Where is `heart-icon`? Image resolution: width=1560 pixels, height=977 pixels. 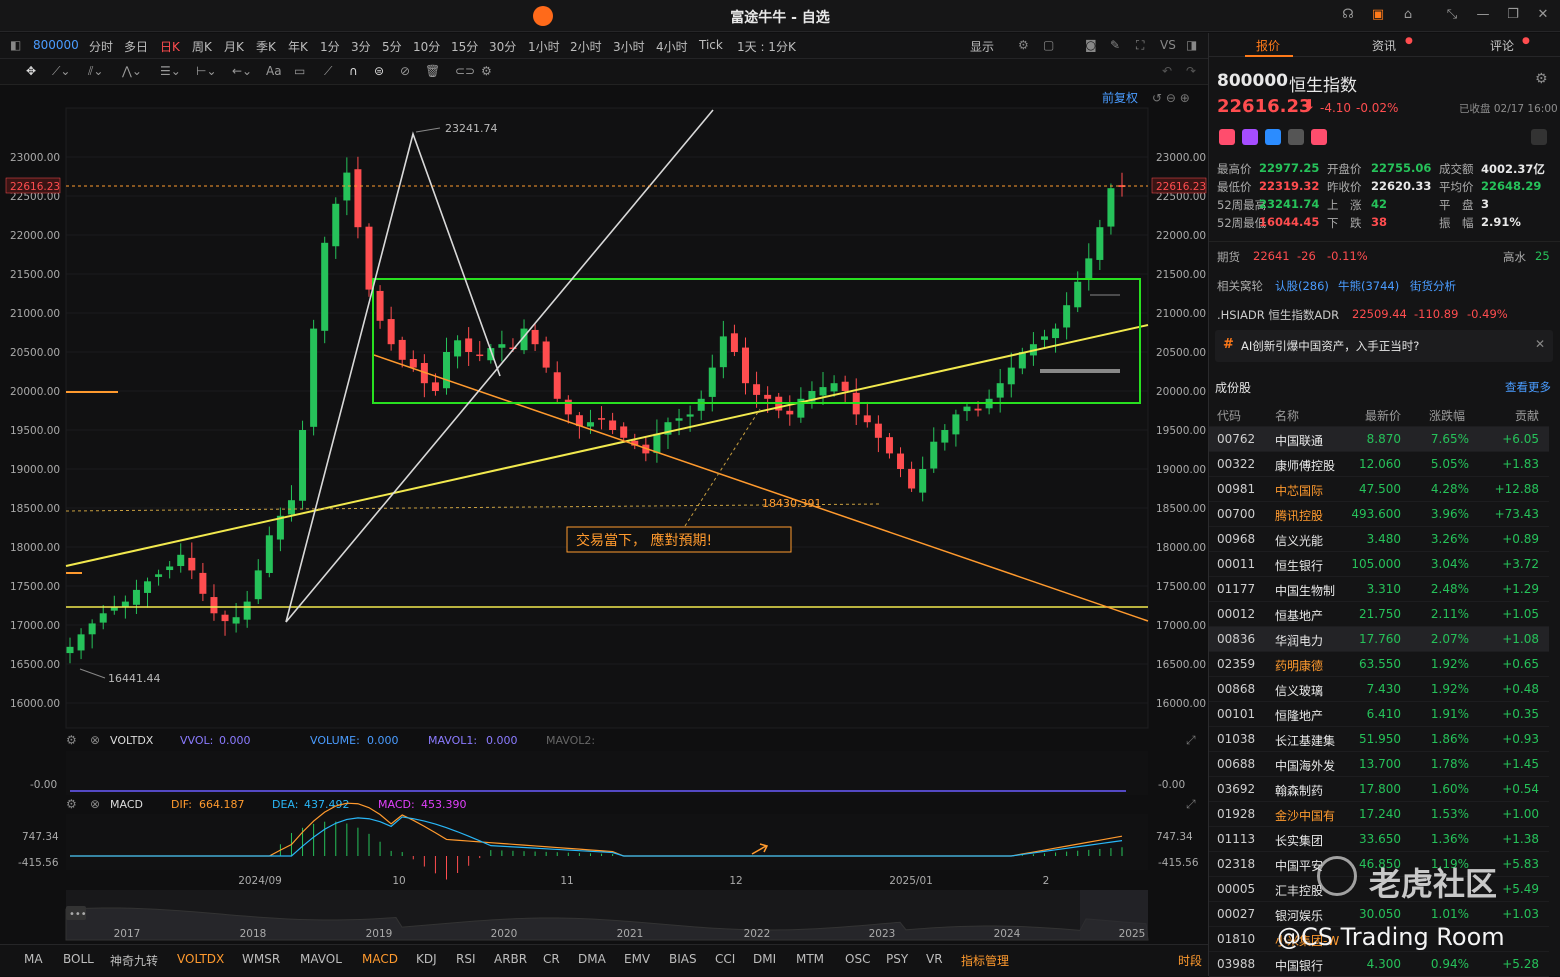 heart-icon is located at coordinates (1319, 137).